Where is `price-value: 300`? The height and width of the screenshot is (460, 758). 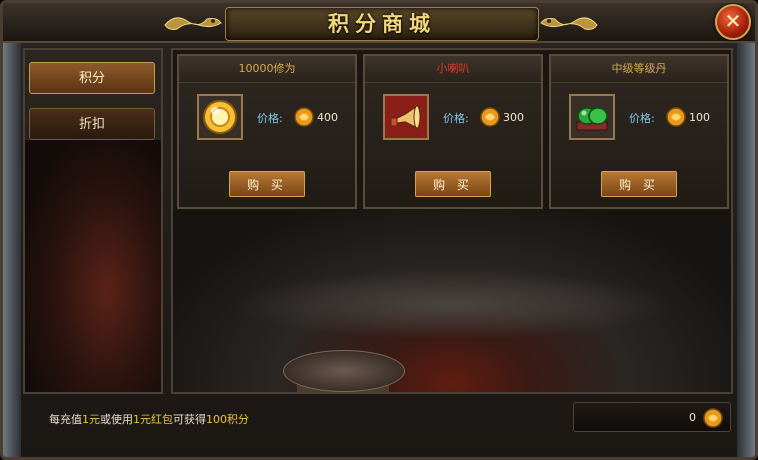 price-value: 300 is located at coordinates (513, 117).